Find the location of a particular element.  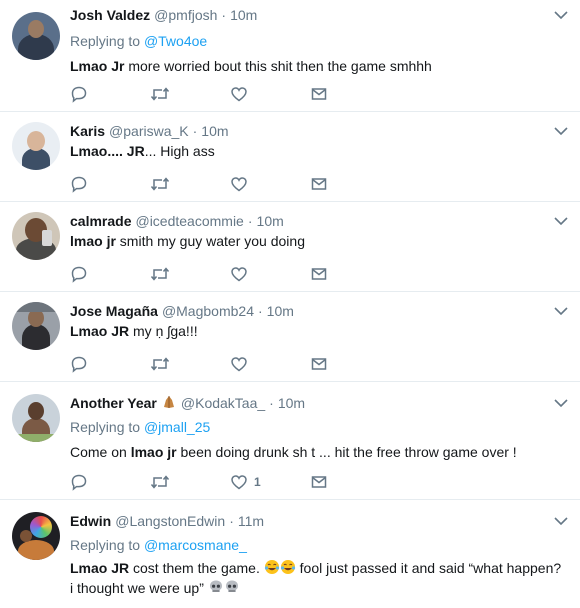

user-handle: @LangstonEdwin is located at coordinates (170, 521).